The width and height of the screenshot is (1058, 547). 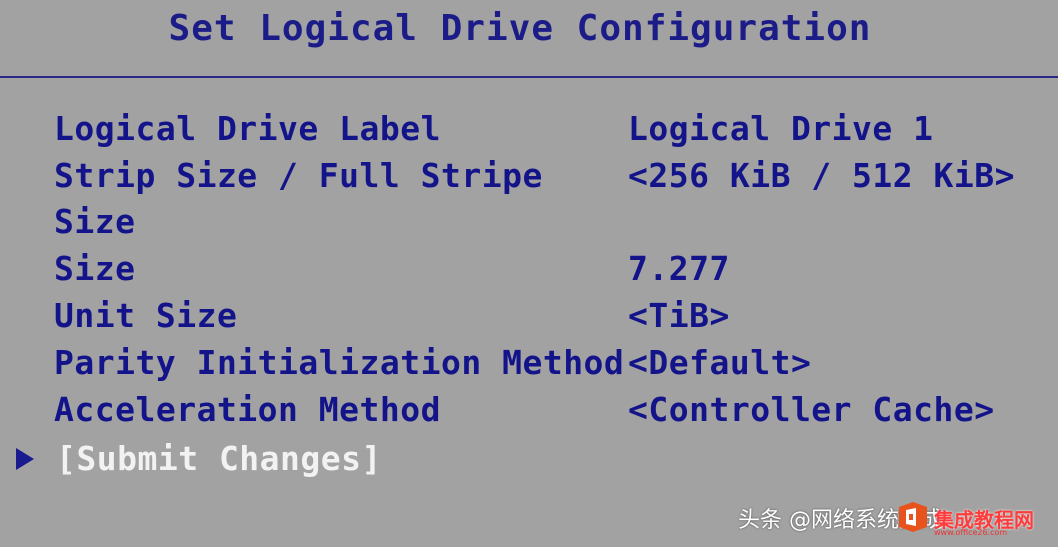 What do you see at coordinates (25, 459) in the screenshot?
I see `triangle-right-icon` at bounding box center [25, 459].